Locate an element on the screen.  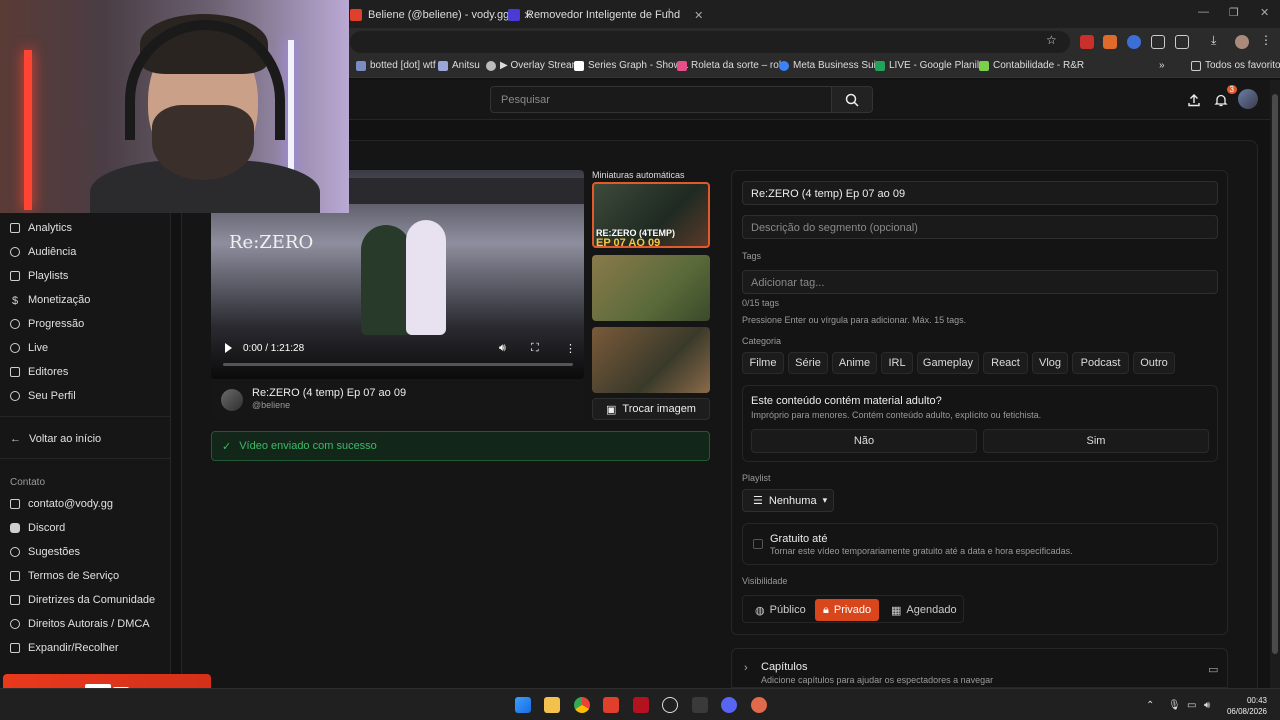
play-icon is located at coordinates (228, 348).